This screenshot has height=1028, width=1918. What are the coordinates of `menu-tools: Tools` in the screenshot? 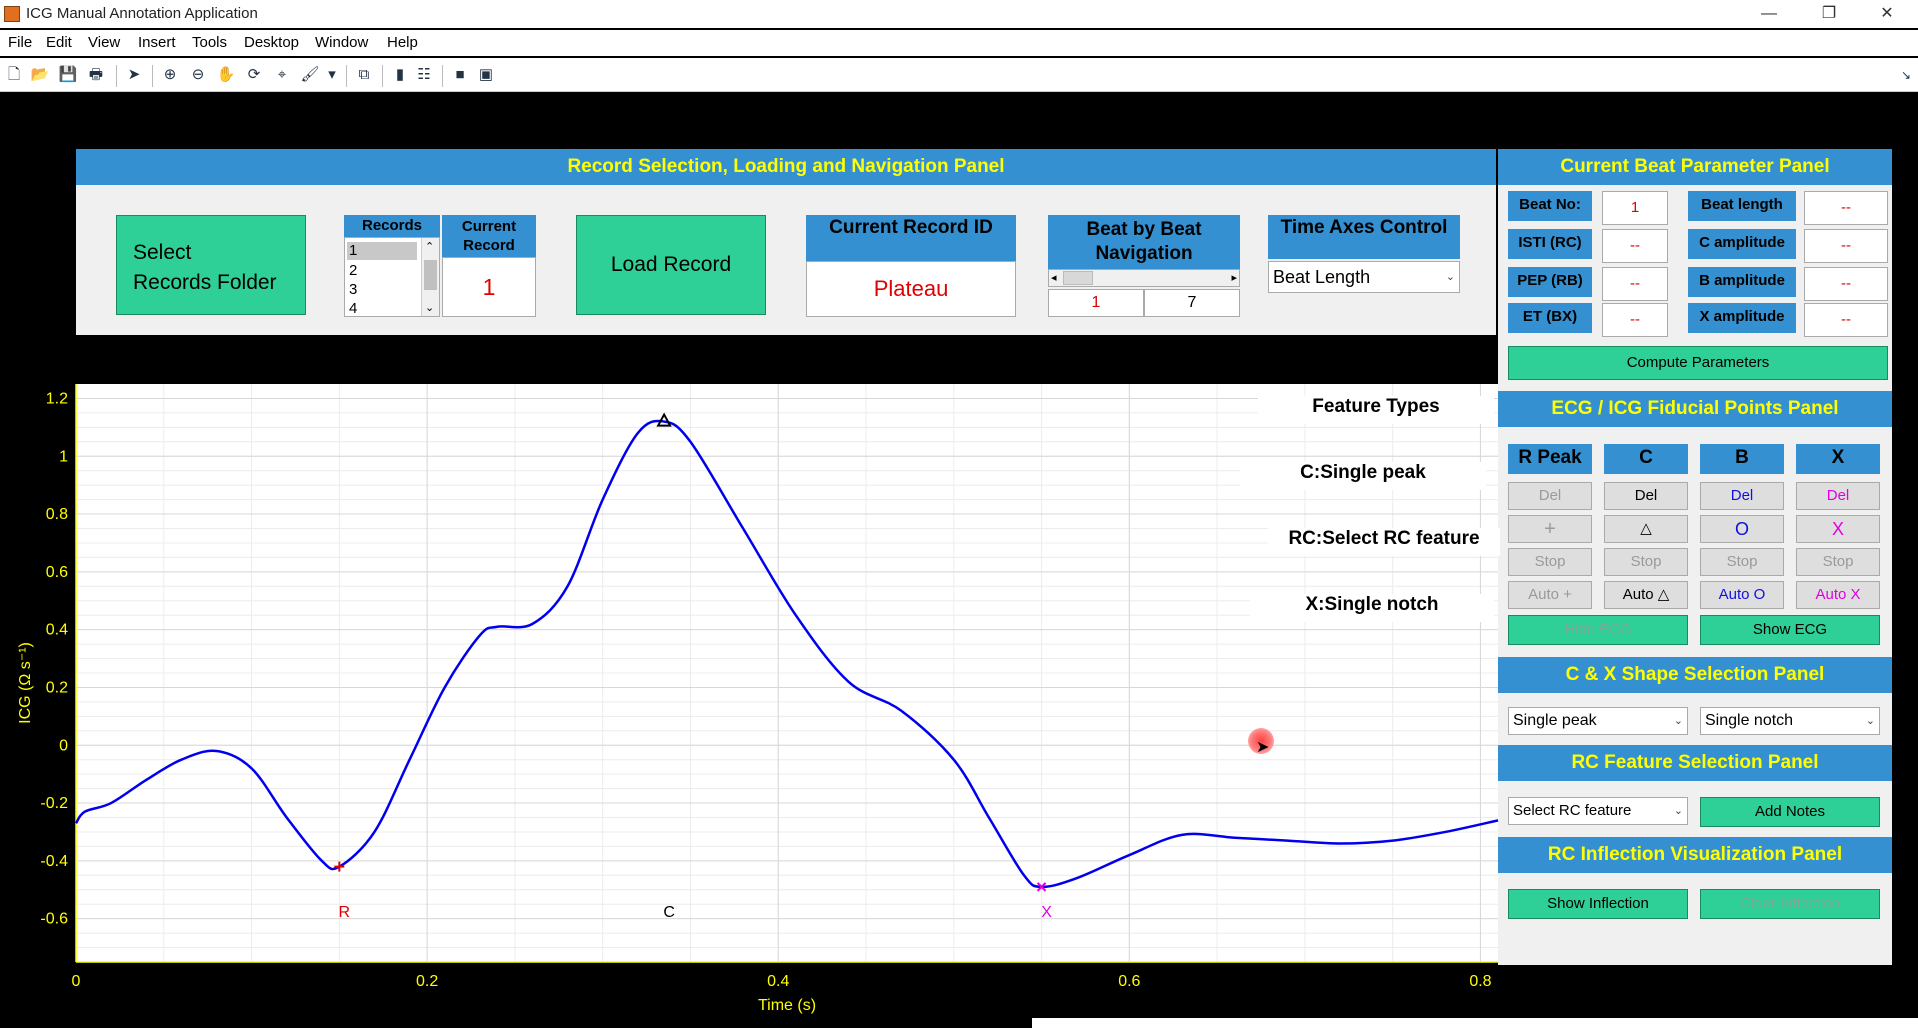 It's located at (209, 42).